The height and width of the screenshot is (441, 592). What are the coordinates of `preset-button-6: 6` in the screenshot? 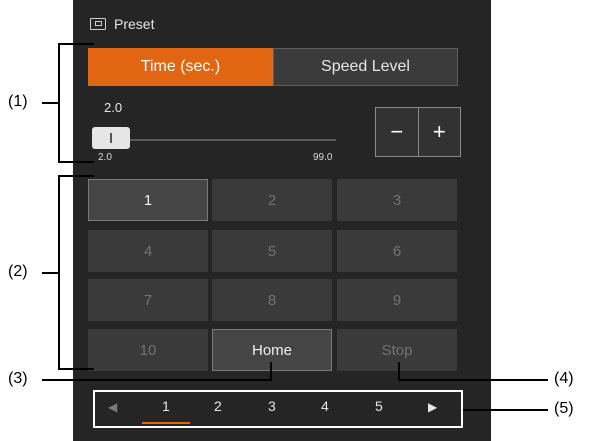 It's located at (397, 251).